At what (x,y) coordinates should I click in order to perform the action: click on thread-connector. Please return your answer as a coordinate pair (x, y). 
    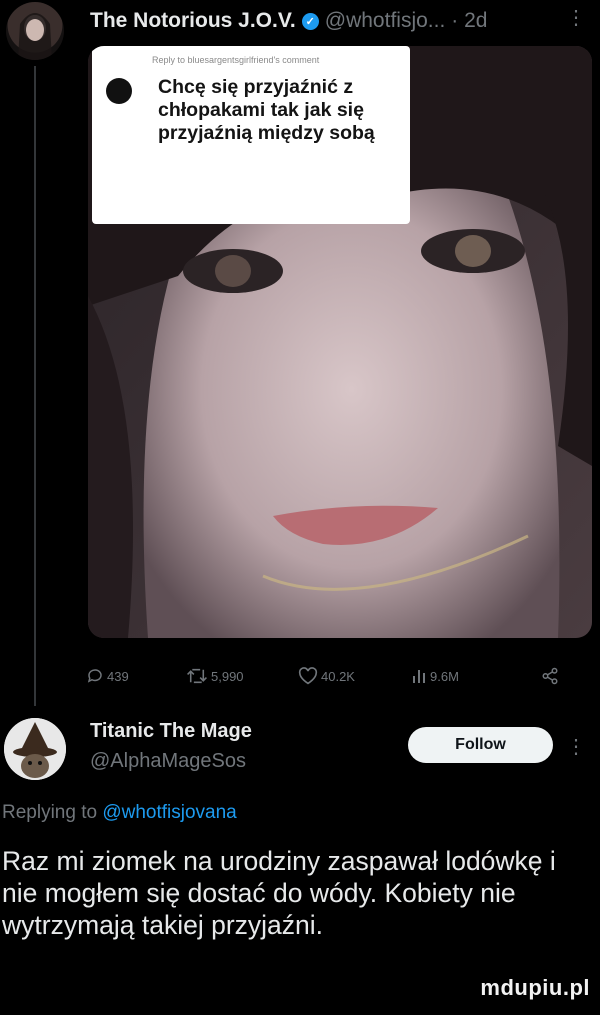
    Looking at the image, I should click on (35, 386).